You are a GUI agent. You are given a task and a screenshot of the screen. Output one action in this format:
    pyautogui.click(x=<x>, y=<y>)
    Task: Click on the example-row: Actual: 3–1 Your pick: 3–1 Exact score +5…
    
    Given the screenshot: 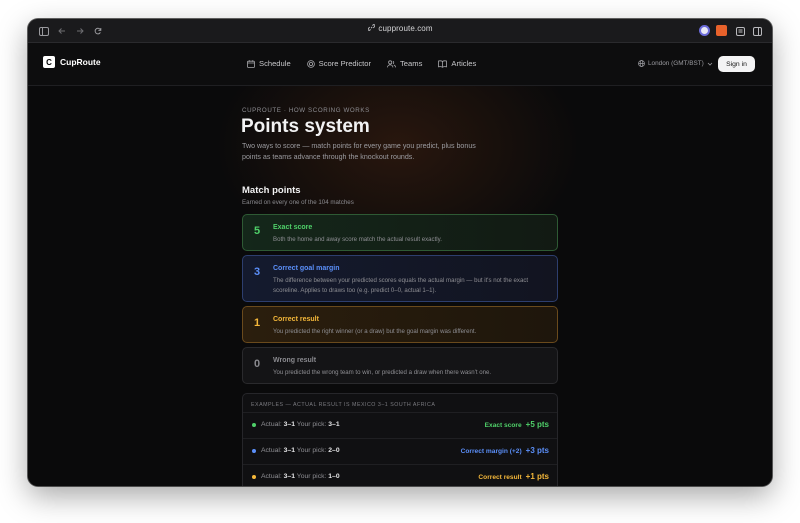 What is the action you would take?
    pyautogui.click(x=400, y=425)
    